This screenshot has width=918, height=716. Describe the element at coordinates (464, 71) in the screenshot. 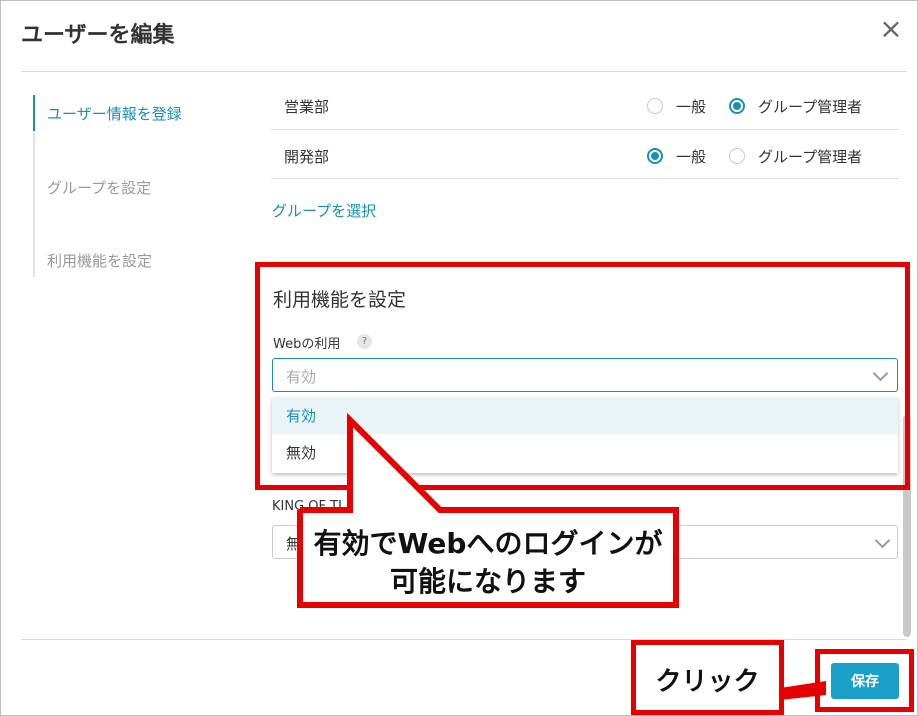

I see `header-divider` at that location.